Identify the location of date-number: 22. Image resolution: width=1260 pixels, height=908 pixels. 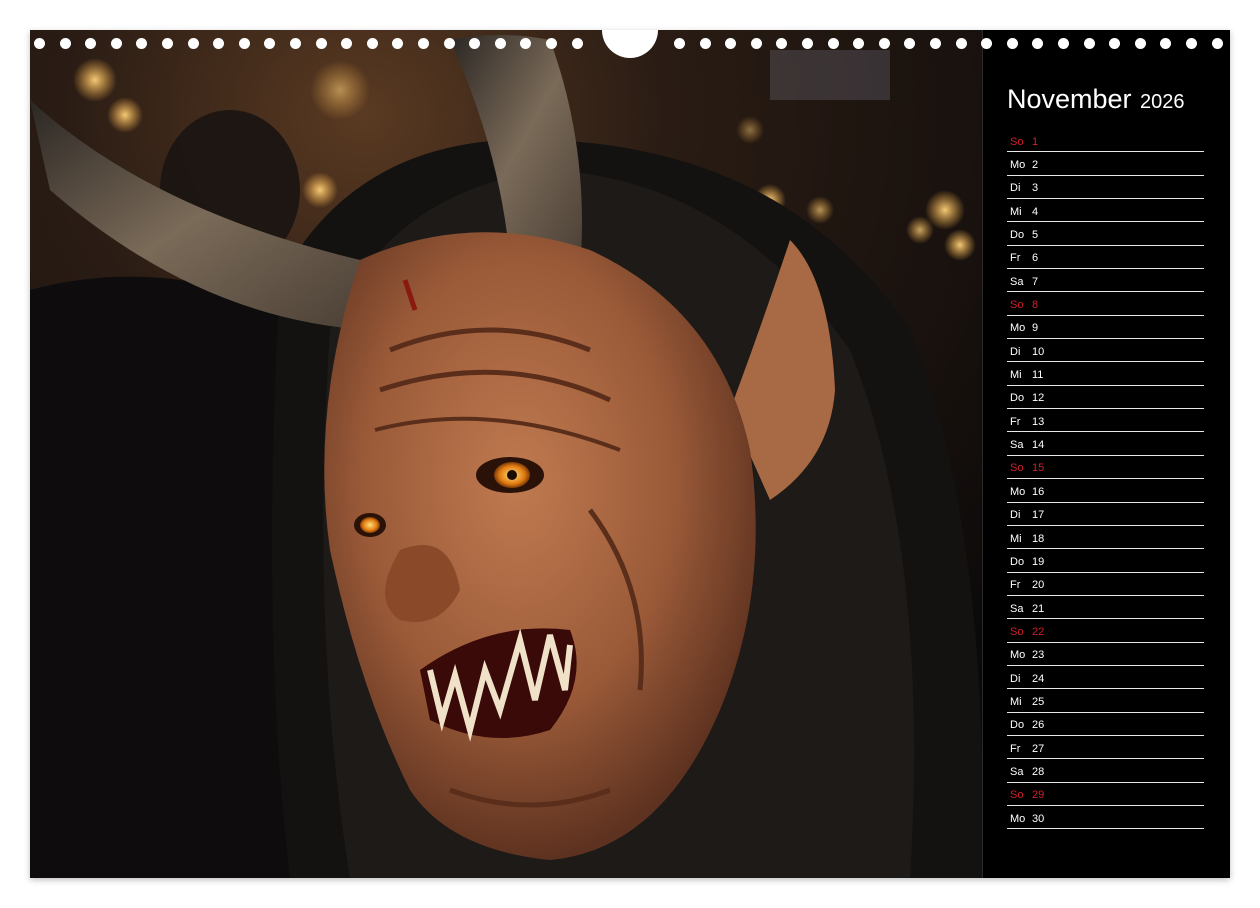
(1038, 631).